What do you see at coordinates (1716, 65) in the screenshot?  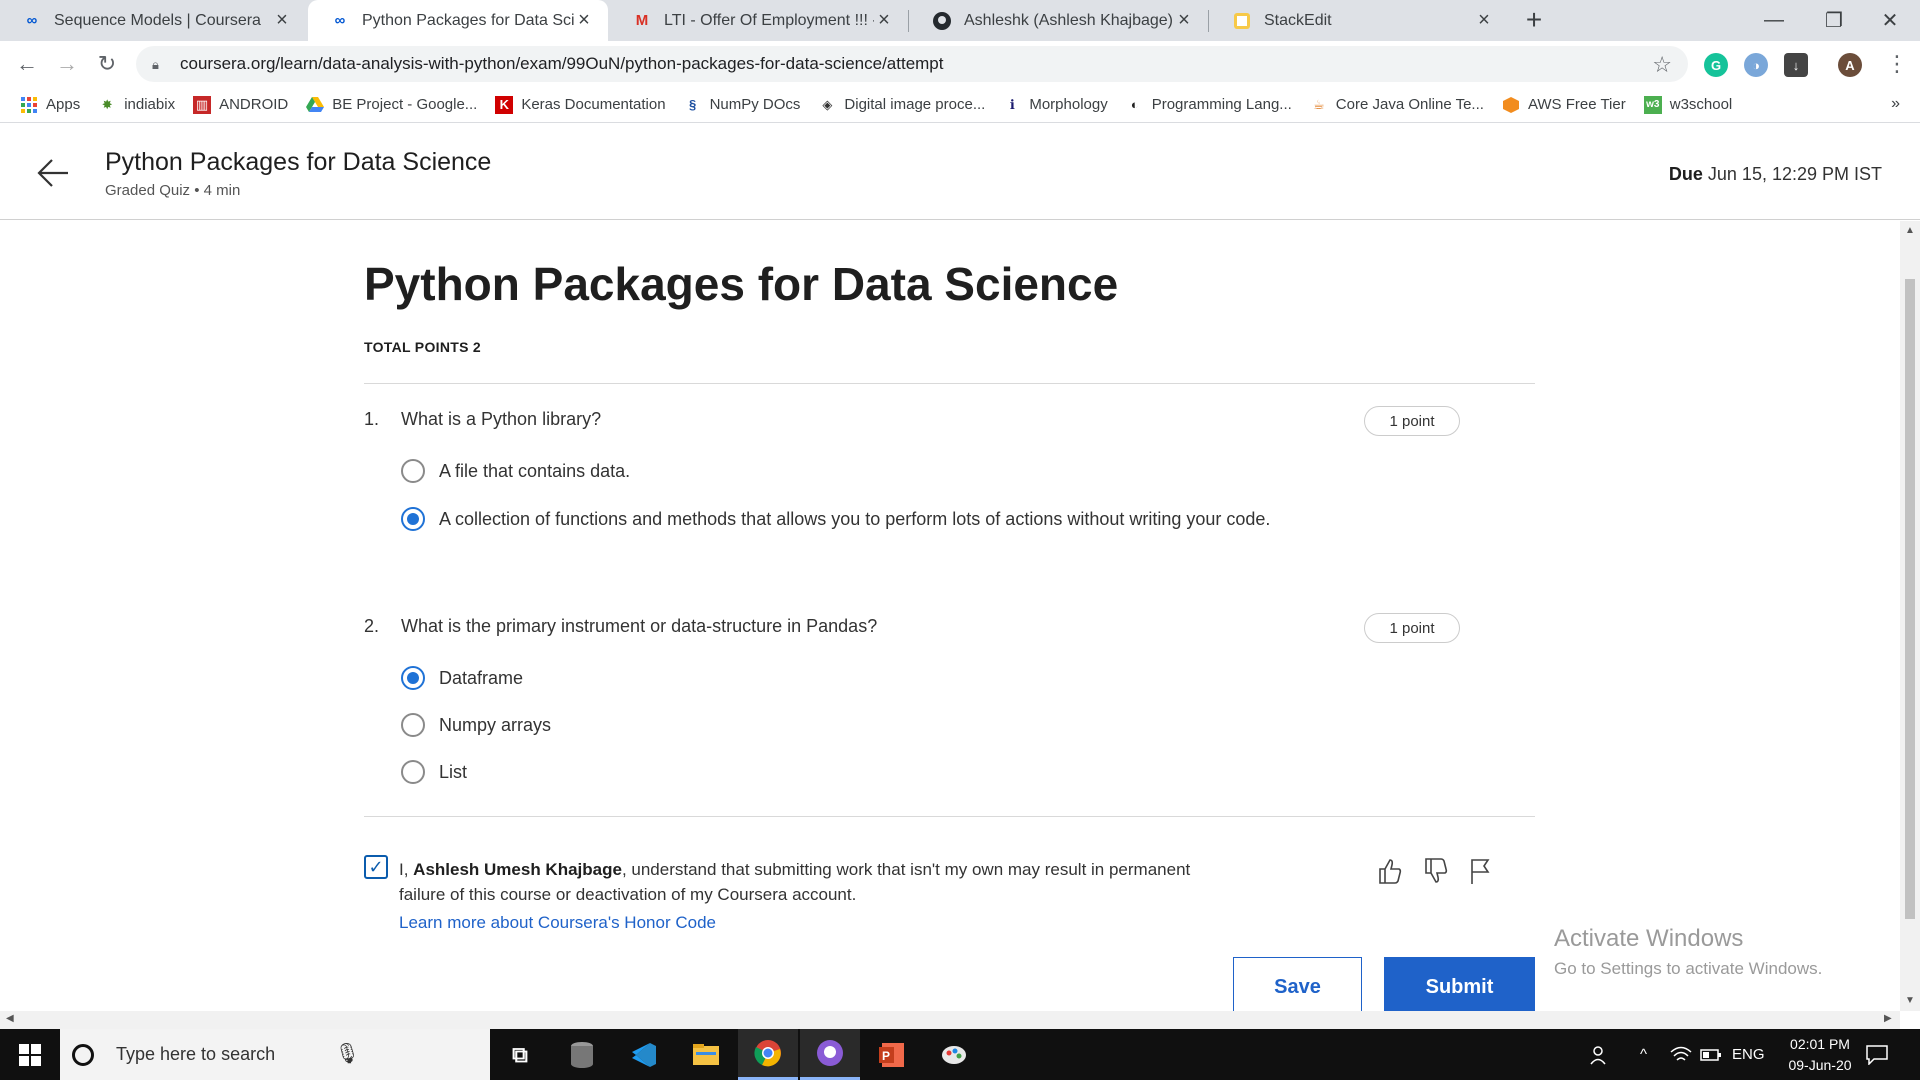 I see `grammarly-icon: G` at bounding box center [1716, 65].